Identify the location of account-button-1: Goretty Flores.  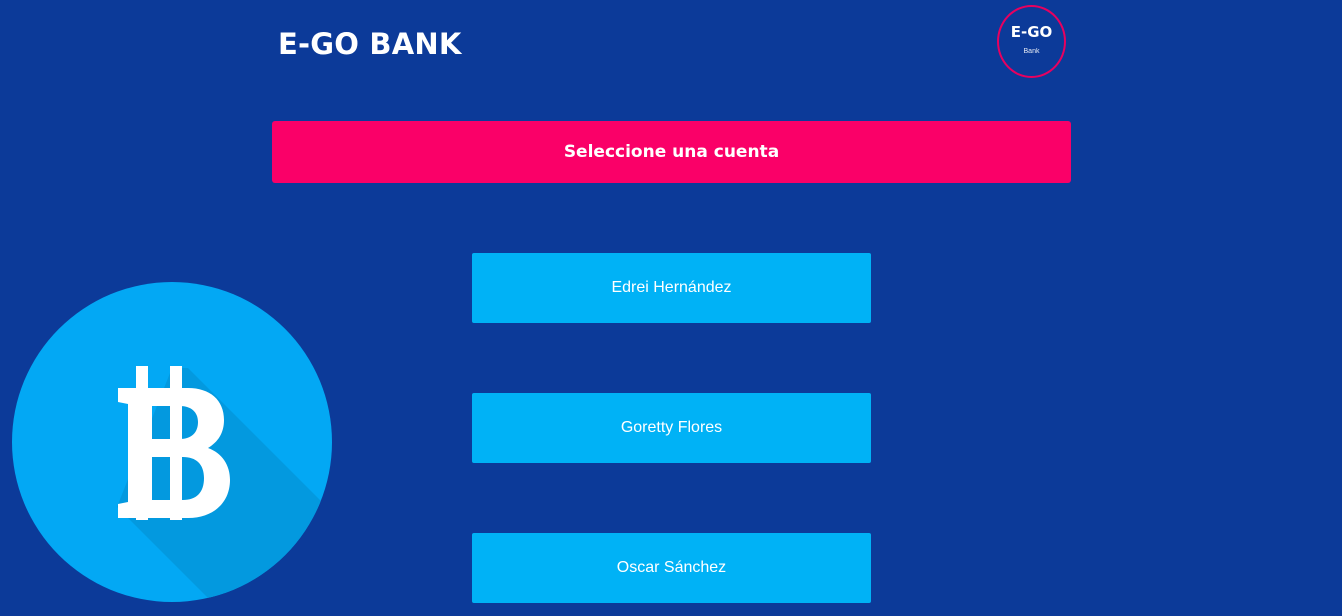
(671, 428).